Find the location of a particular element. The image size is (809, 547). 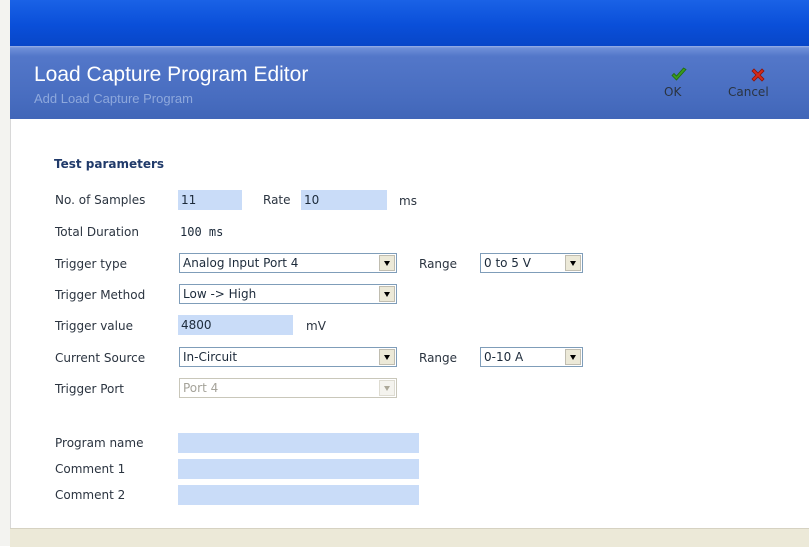

trigger-method-value: Low -> High is located at coordinates (220, 294).